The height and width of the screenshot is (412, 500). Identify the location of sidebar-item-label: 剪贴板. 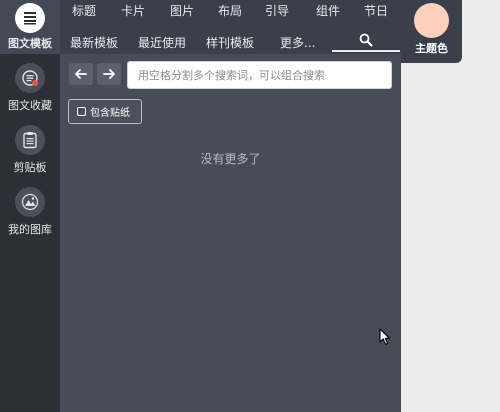
(30, 167).